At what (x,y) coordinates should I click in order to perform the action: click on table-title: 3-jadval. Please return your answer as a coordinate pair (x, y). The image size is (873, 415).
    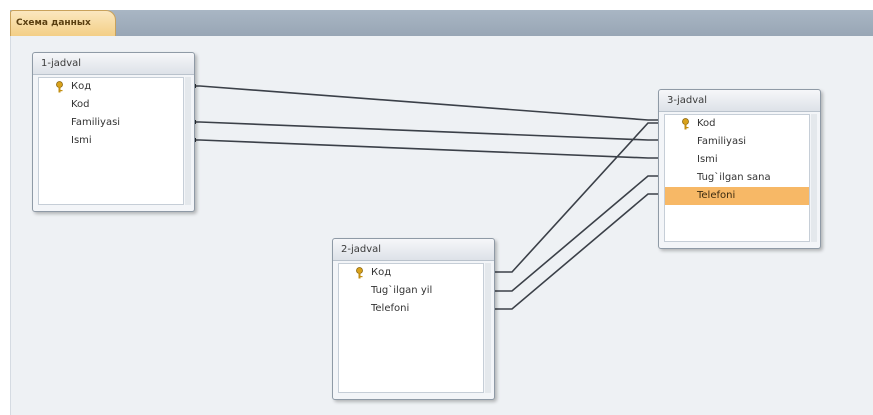
    Looking at the image, I should click on (739, 101).